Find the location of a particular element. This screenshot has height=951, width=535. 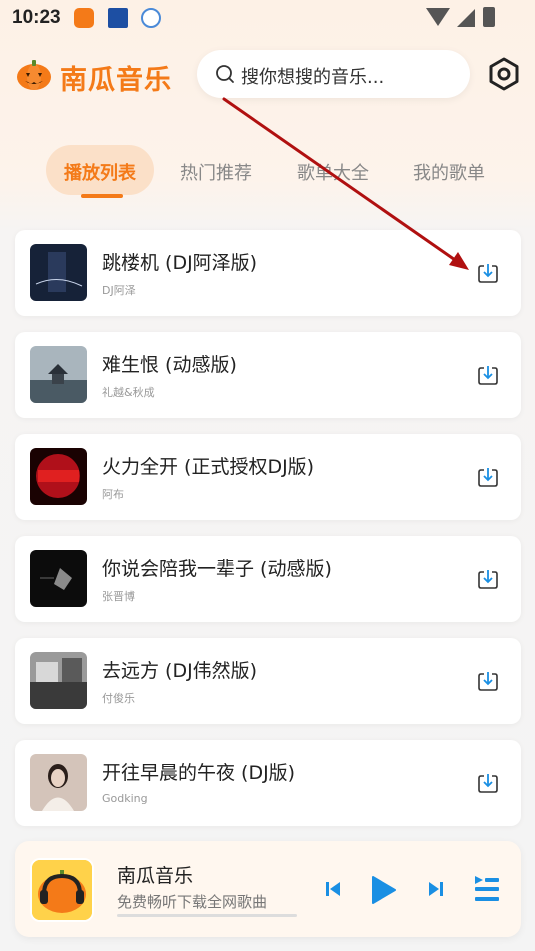

song-artist: 阿布 is located at coordinates (113, 494).